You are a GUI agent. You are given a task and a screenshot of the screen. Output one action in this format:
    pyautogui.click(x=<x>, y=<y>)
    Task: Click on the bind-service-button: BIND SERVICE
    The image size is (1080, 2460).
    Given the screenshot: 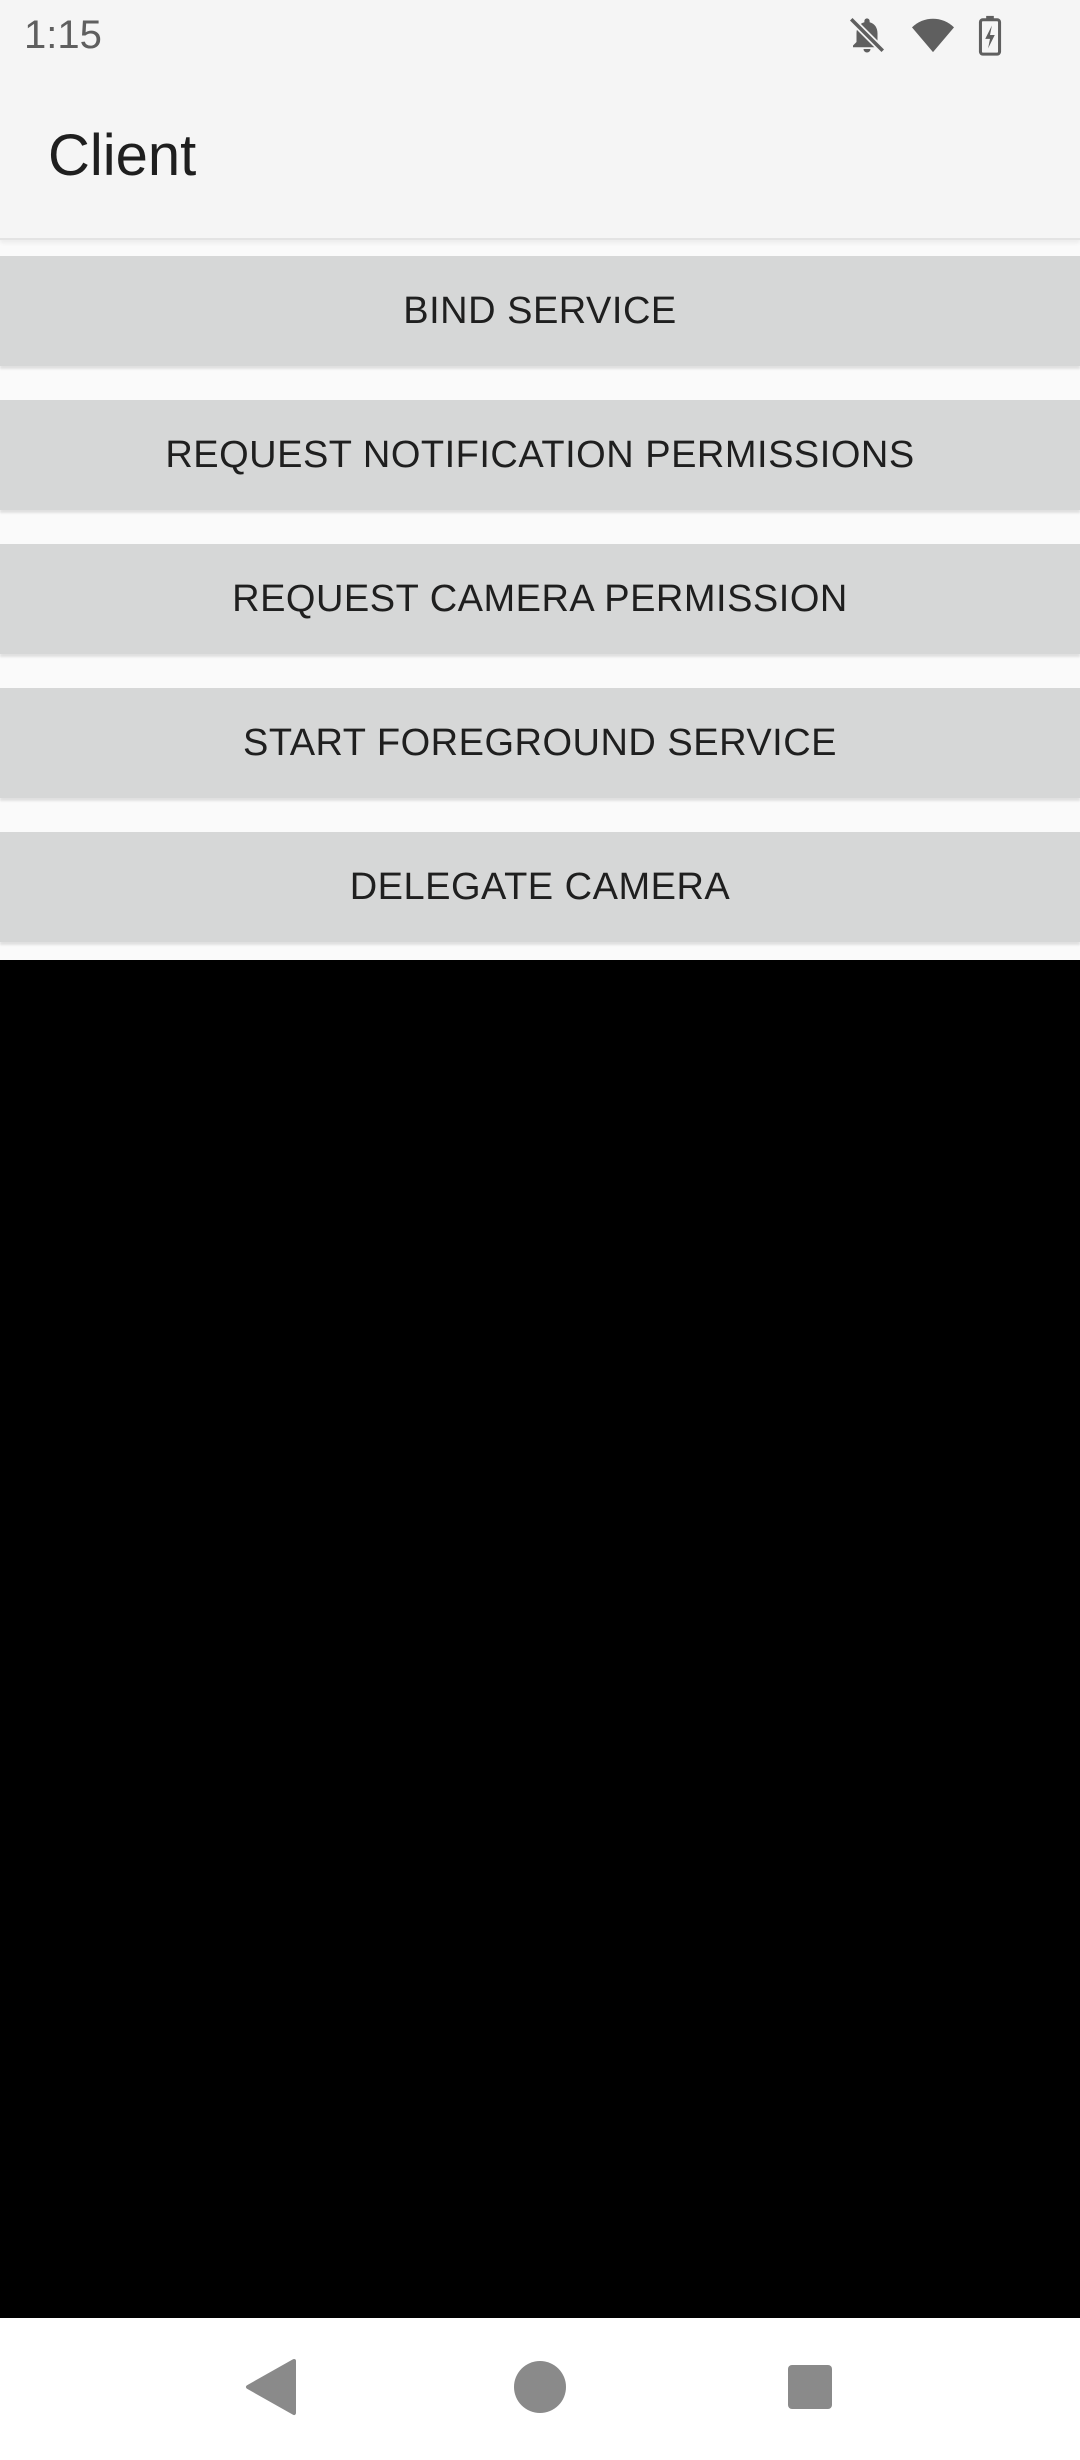 What is the action you would take?
    pyautogui.click(x=540, y=311)
    